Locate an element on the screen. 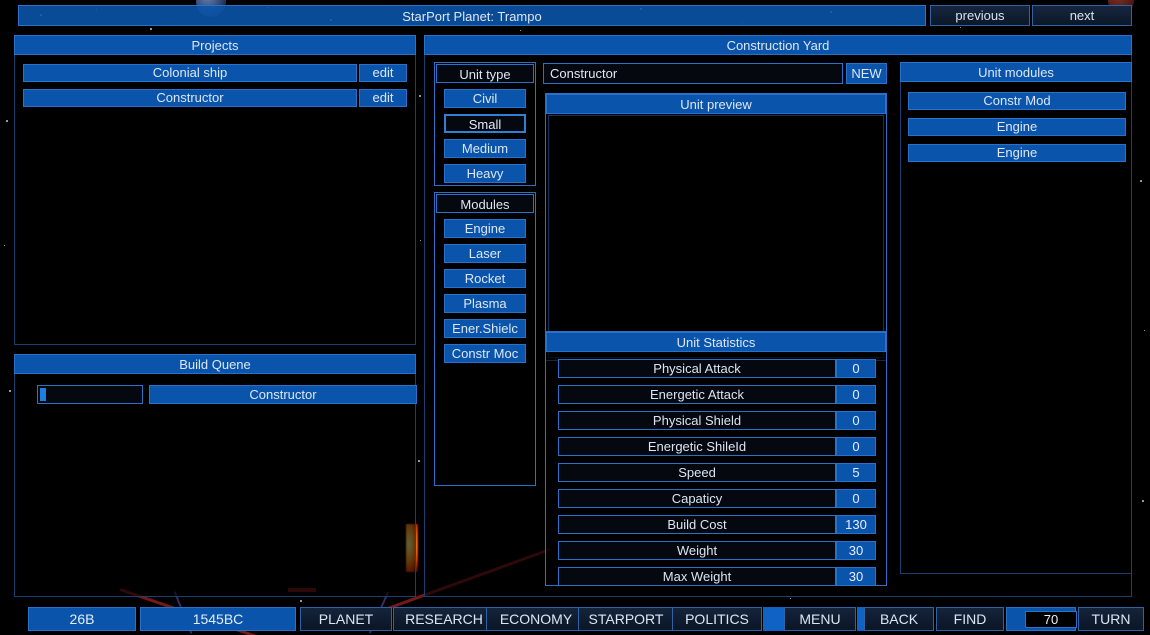 Image resolution: width=1150 pixels, height=635 pixels. build-progress-fill is located at coordinates (43, 394).